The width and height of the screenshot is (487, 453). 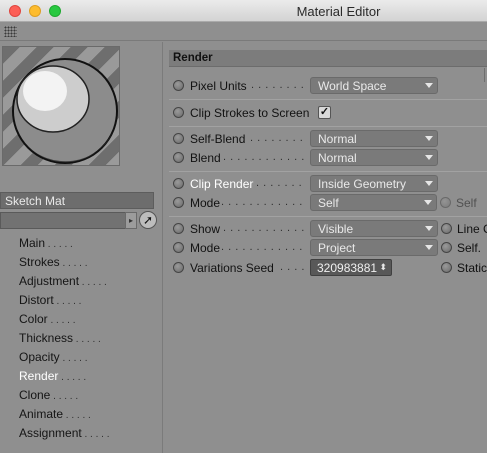 I want to click on show-dropdown: Visible, so click(x=374, y=228).